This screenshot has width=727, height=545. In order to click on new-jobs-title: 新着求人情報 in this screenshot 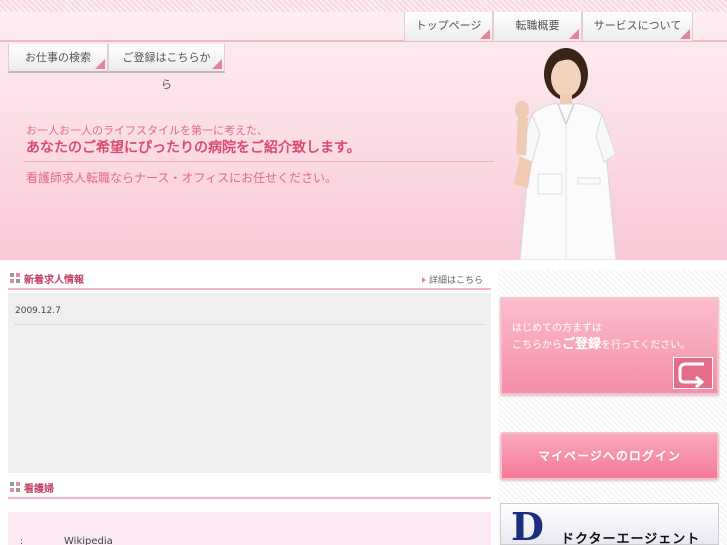, I will do `click(54, 280)`.